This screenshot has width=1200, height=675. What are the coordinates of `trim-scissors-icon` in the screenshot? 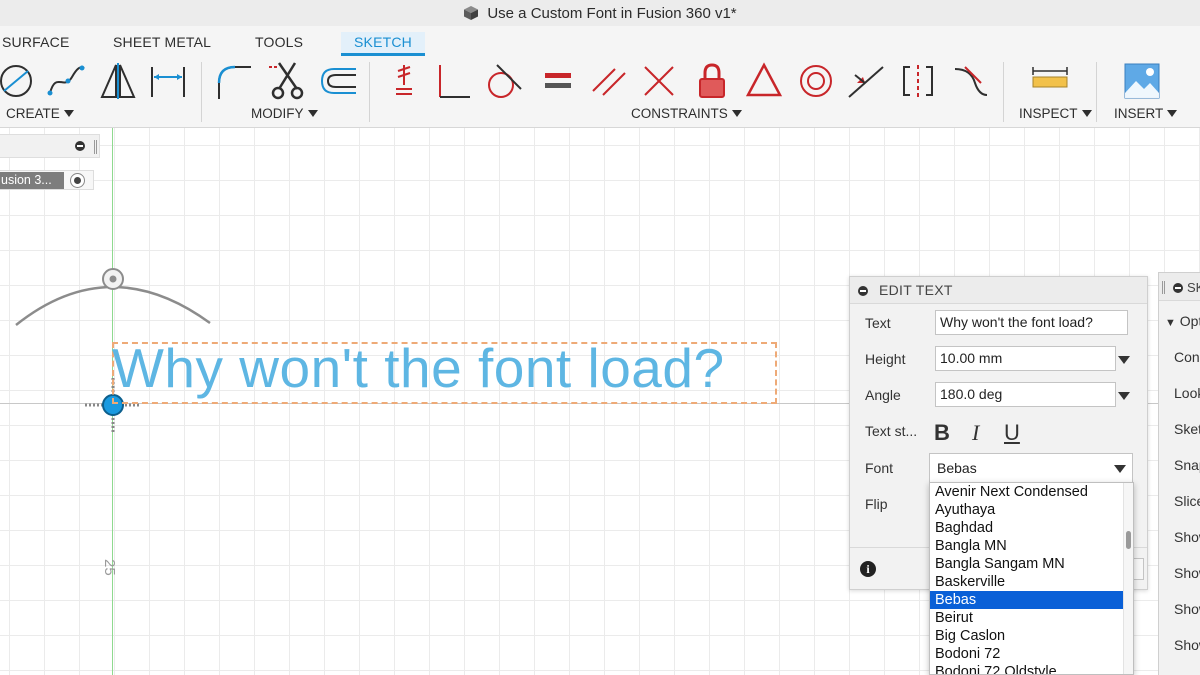 It's located at (287, 81).